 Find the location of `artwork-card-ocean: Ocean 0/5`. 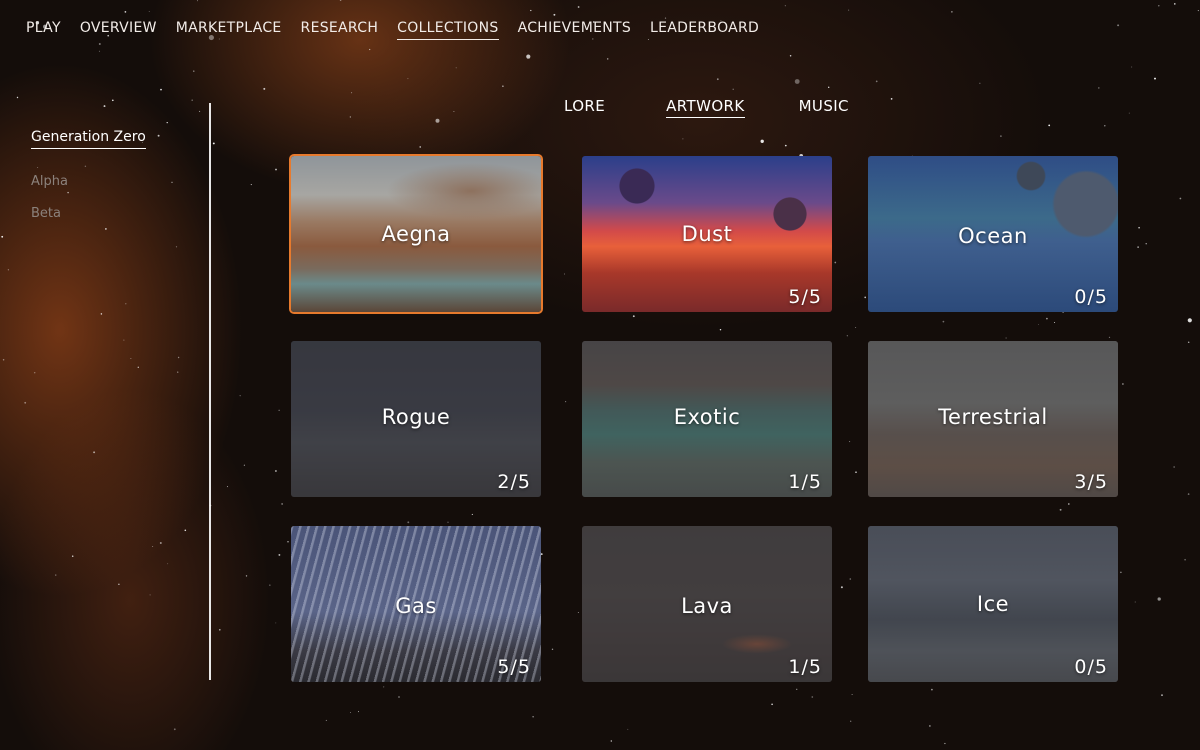

artwork-card-ocean: Ocean 0/5 is located at coordinates (993, 234).